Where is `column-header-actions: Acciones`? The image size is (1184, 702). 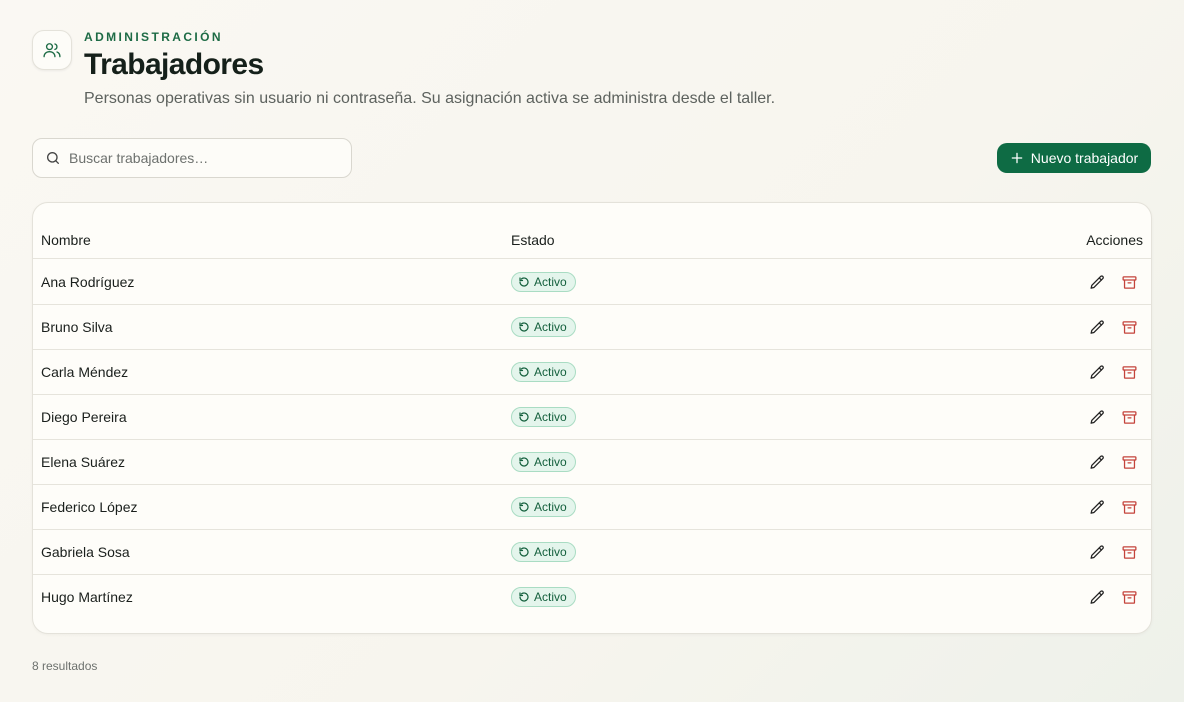
column-header-actions: Acciones is located at coordinates (1114, 240).